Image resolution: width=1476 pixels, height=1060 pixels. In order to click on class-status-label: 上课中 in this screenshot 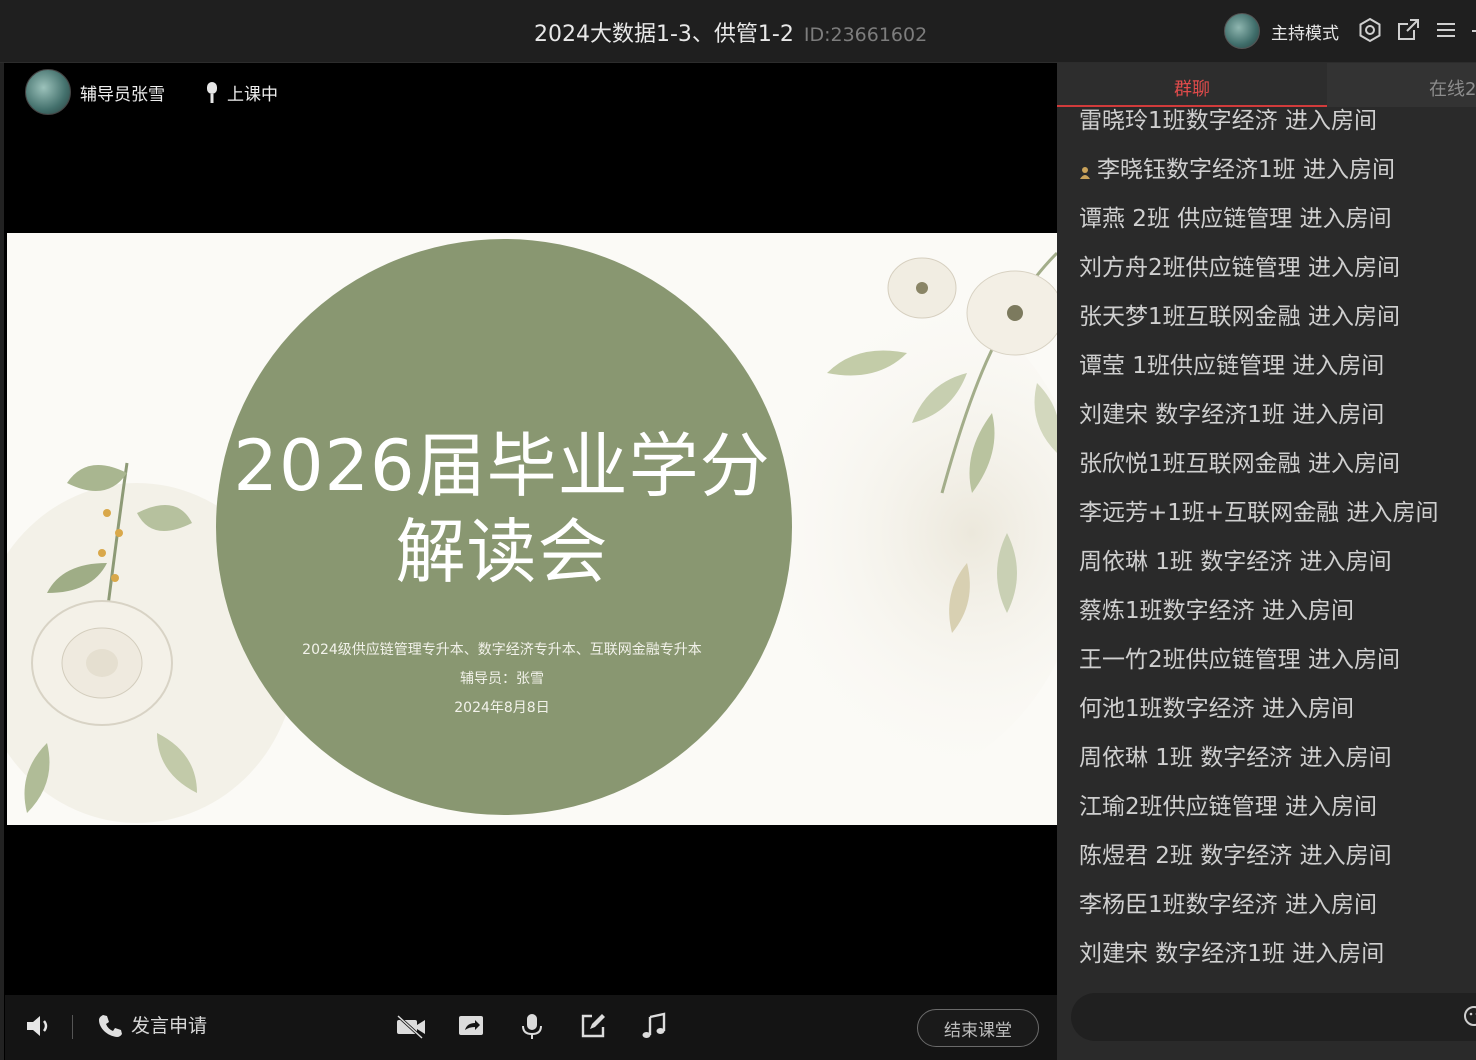, I will do `click(252, 95)`.